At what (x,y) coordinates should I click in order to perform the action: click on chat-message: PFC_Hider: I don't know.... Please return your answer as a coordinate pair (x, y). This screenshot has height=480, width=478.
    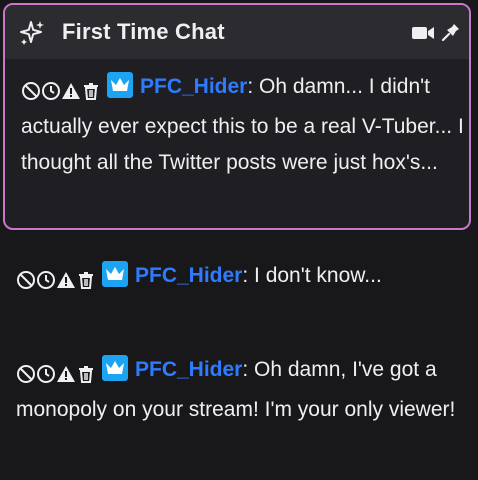
    Looking at the image, I should click on (240, 278).